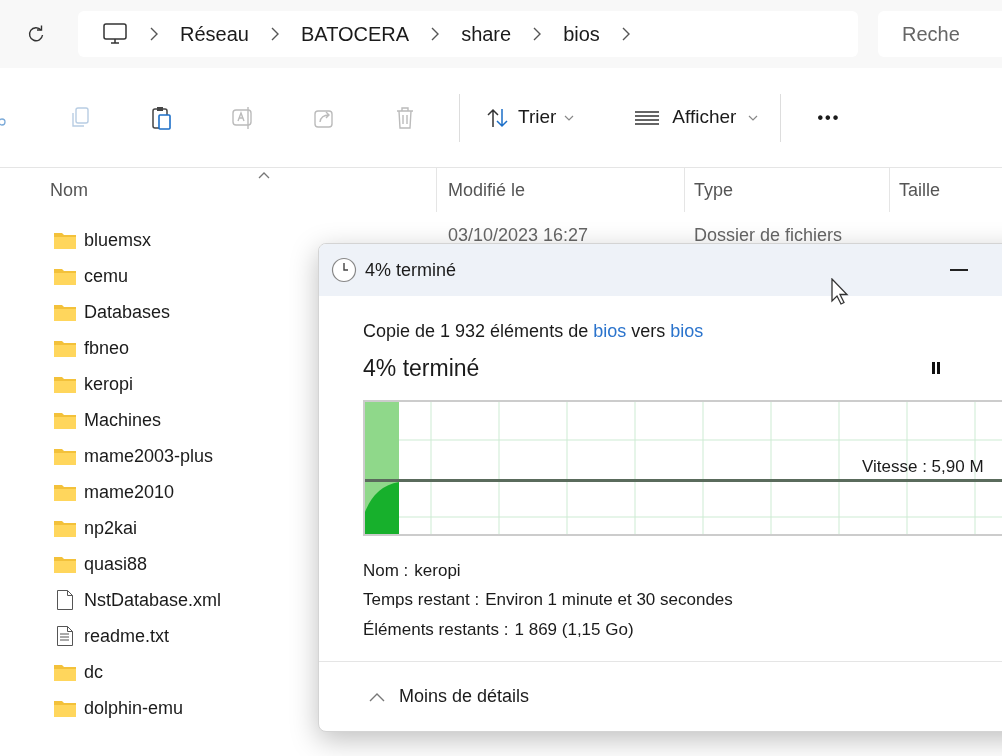 The width and height of the screenshot is (1002, 756). What do you see at coordinates (242, 117) in the screenshot?
I see `rename-icon` at bounding box center [242, 117].